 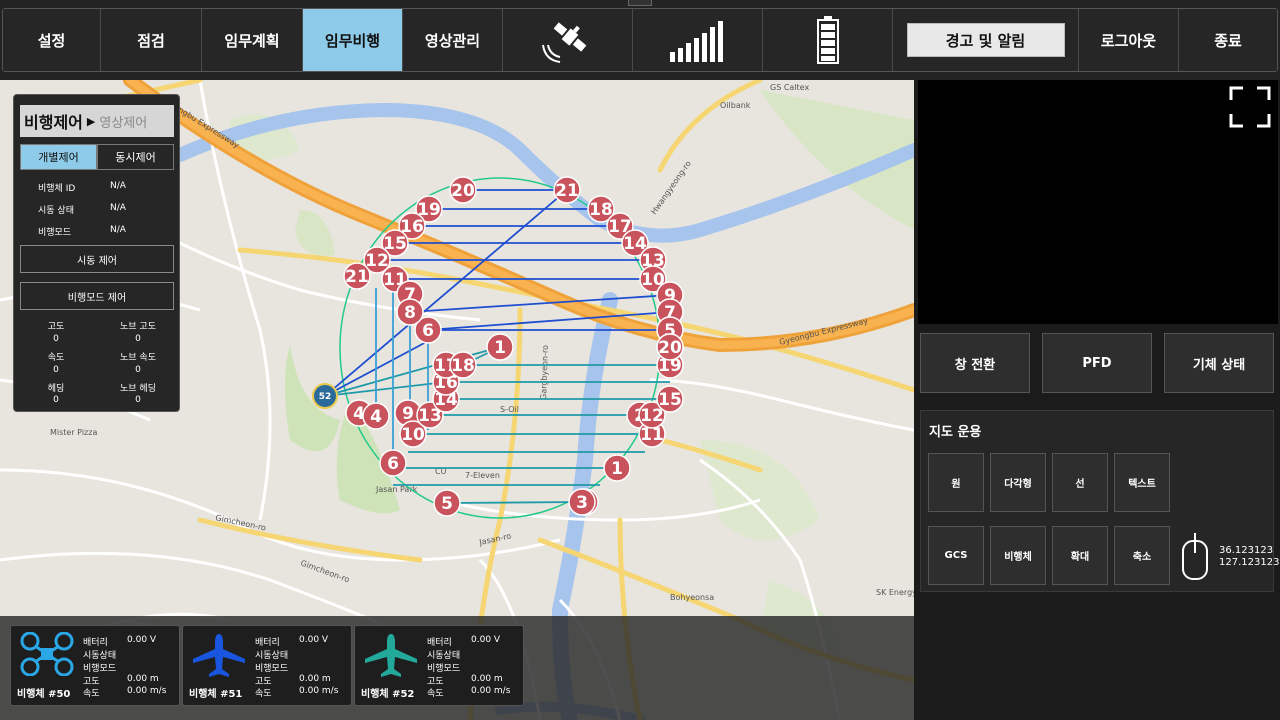 I want to click on vehicle-name: 비행체 #52, so click(x=388, y=694).